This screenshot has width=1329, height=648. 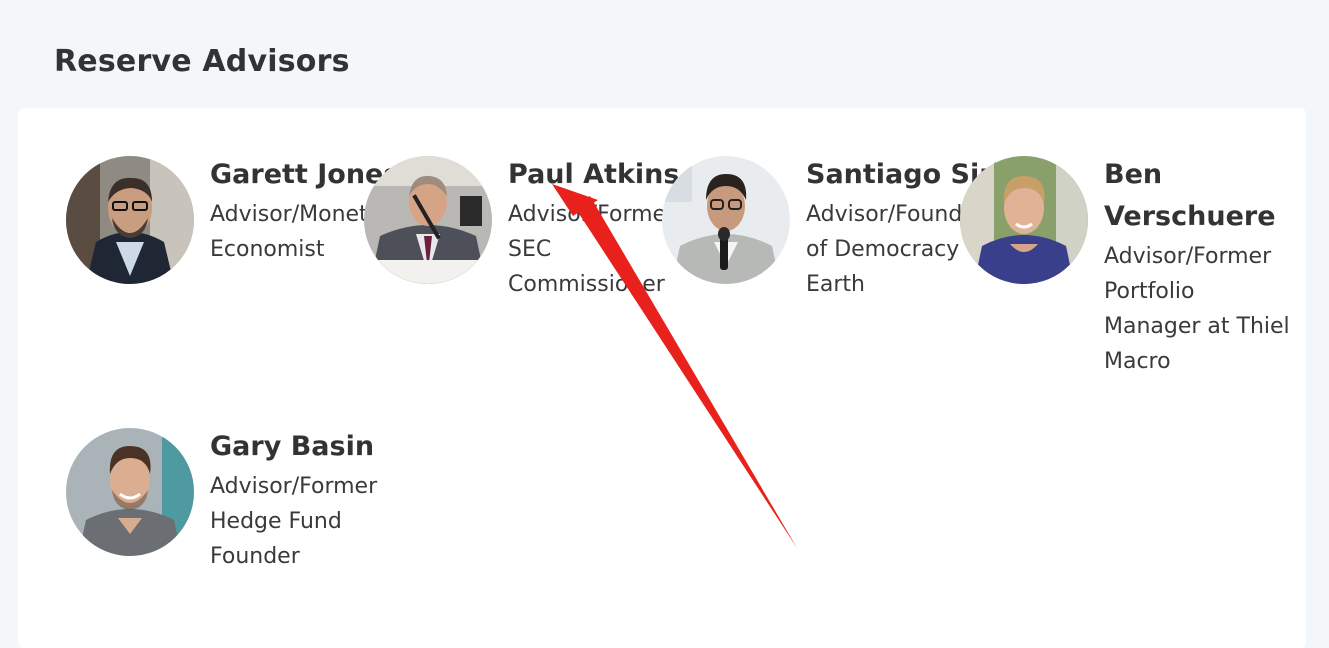 I want to click on advisor-role: Advisor/Founder of Democracy Earth, so click(x=895, y=249).